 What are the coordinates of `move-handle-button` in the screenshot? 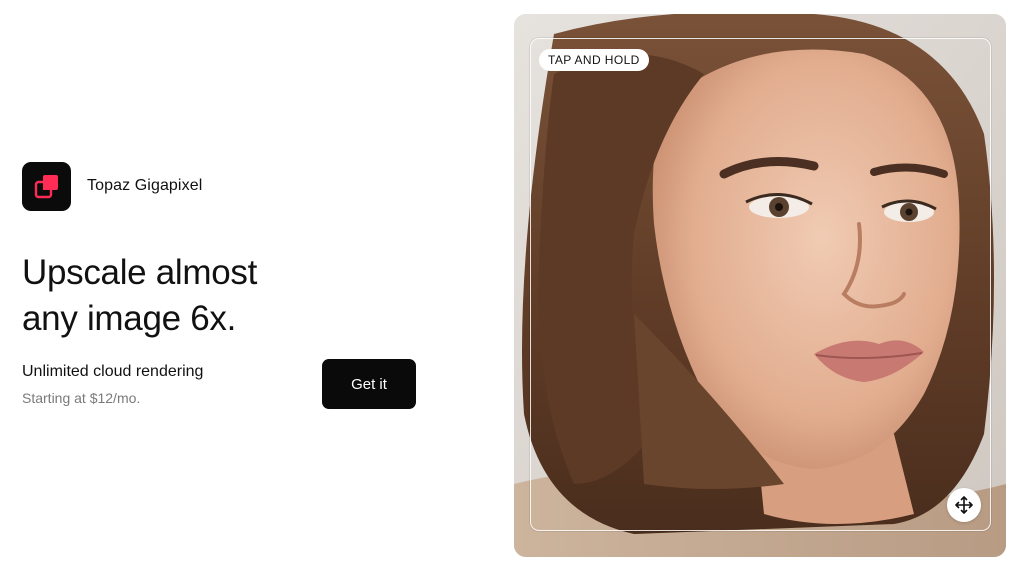 It's located at (964, 505).